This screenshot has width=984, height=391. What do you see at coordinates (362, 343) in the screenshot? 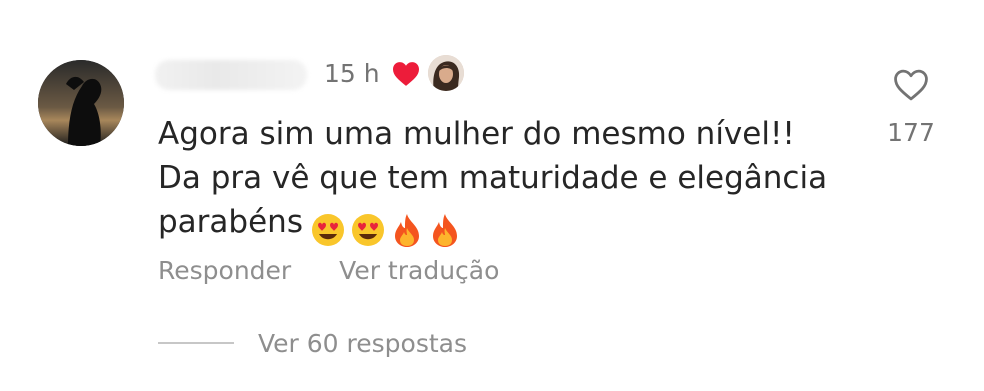
I see `view-replies-label: Ver 60 respostas` at bounding box center [362, 343].